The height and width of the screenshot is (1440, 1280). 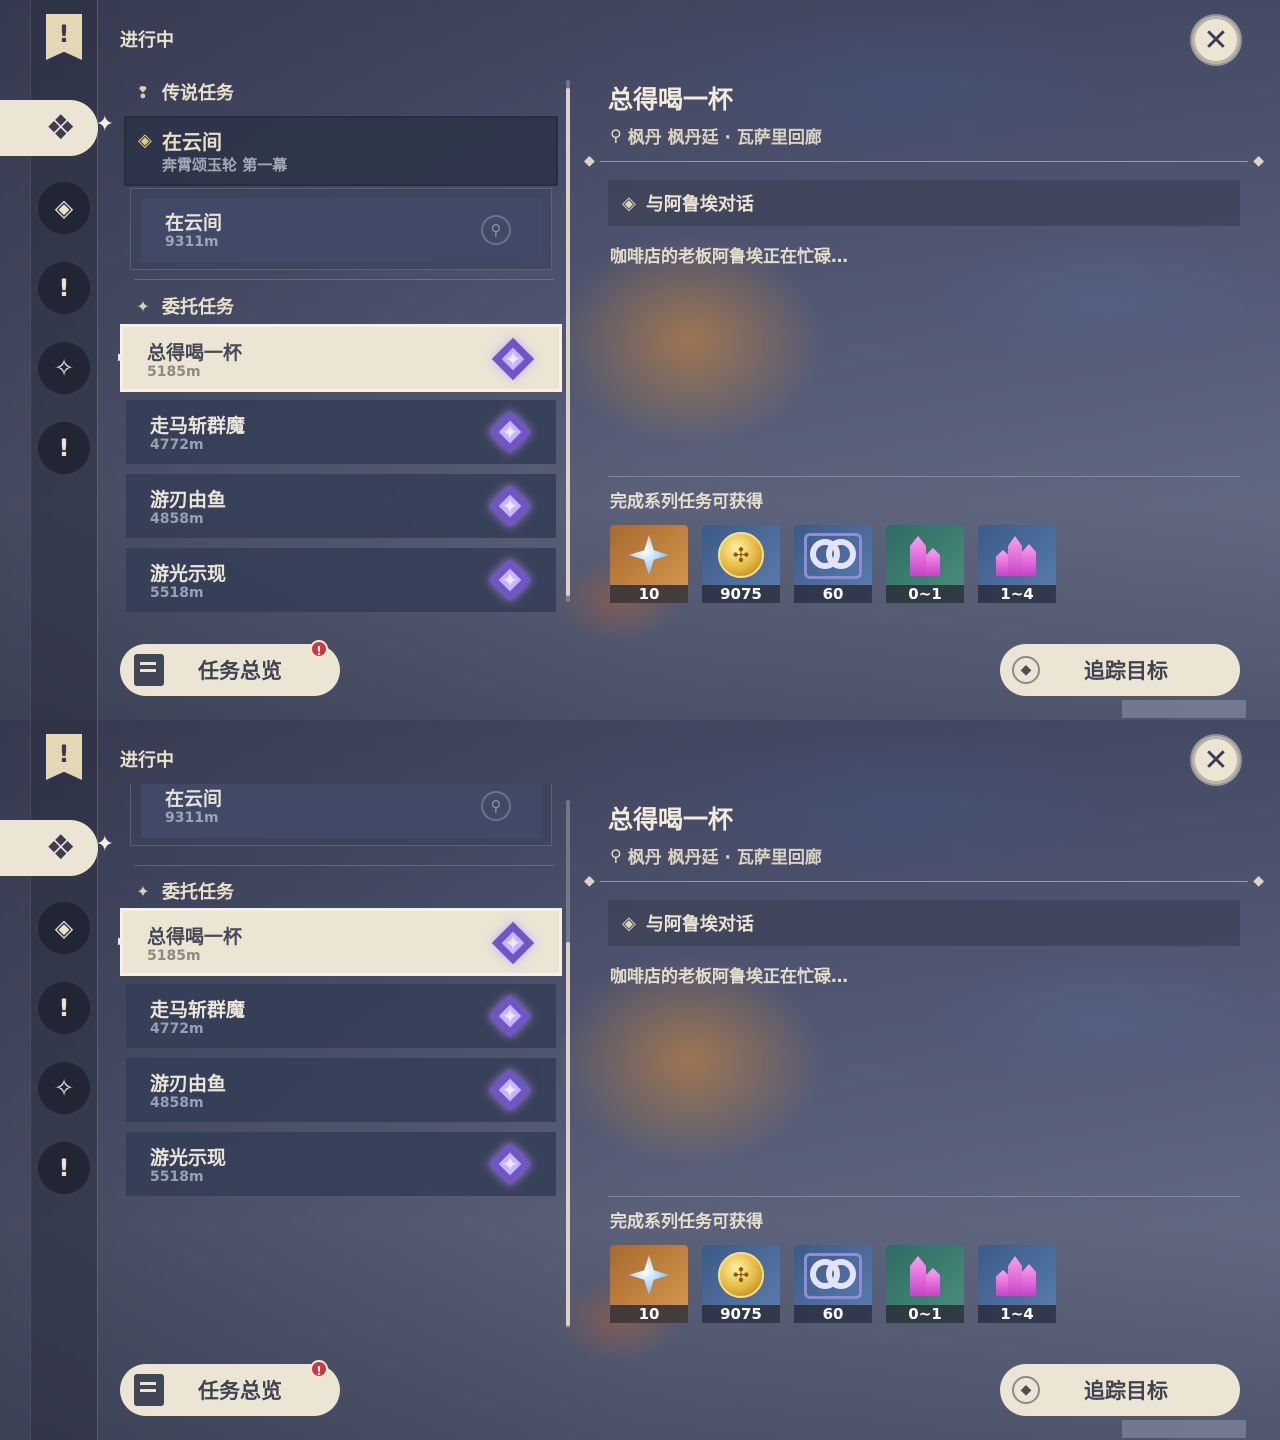 What do you see at coordinates (122, 941) in the screenshot?
I see `selection-arrow-icon: ▶` at bounding box center [122, 941].